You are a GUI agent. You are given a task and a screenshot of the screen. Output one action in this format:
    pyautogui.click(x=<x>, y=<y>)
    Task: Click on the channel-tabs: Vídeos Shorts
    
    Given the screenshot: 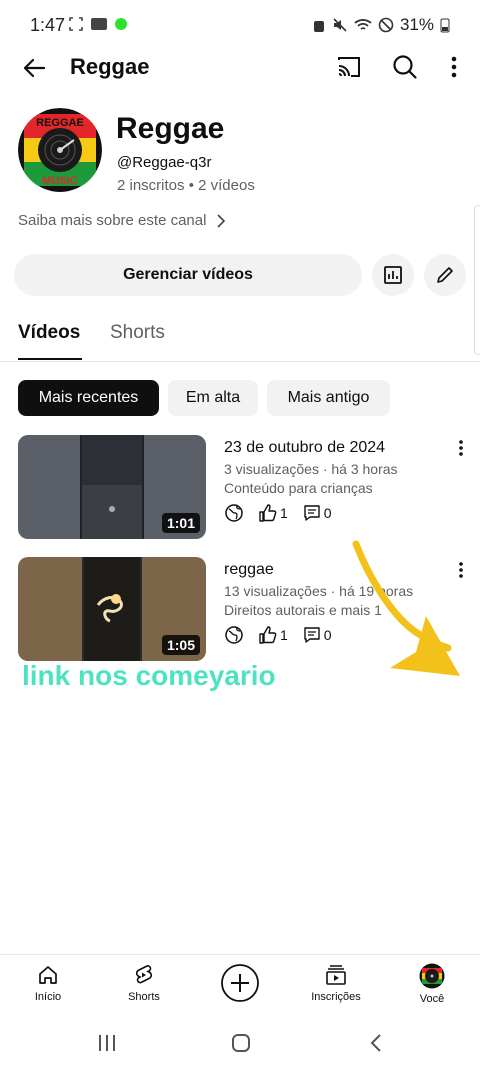 What is the action you would take?
    pyautogui.click(x=240, y=340)
    